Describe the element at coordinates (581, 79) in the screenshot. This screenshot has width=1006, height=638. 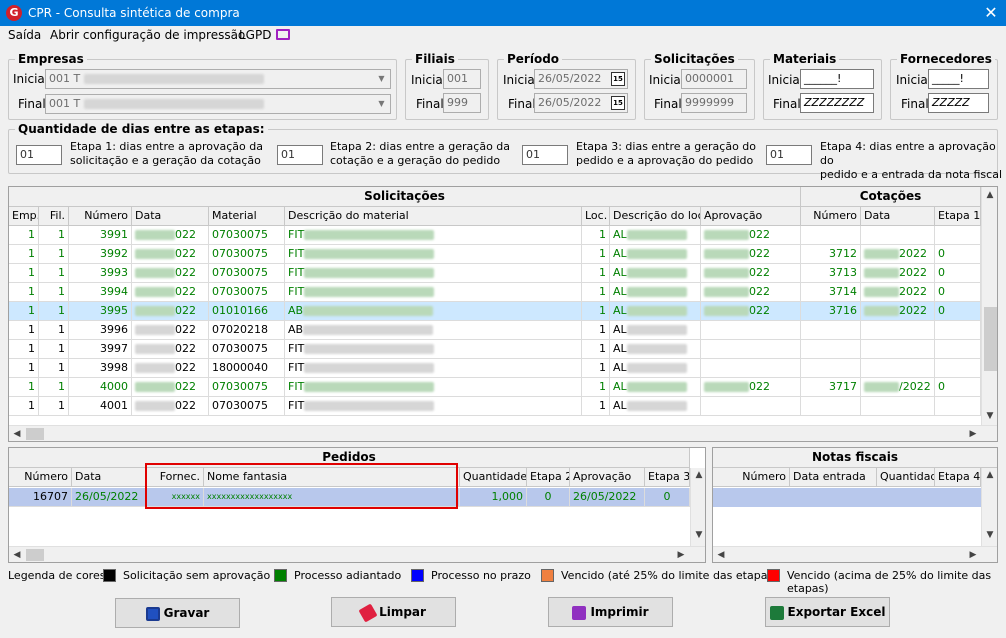
I see `periodo-inicial-input: 26/05/2022 15` at that location.